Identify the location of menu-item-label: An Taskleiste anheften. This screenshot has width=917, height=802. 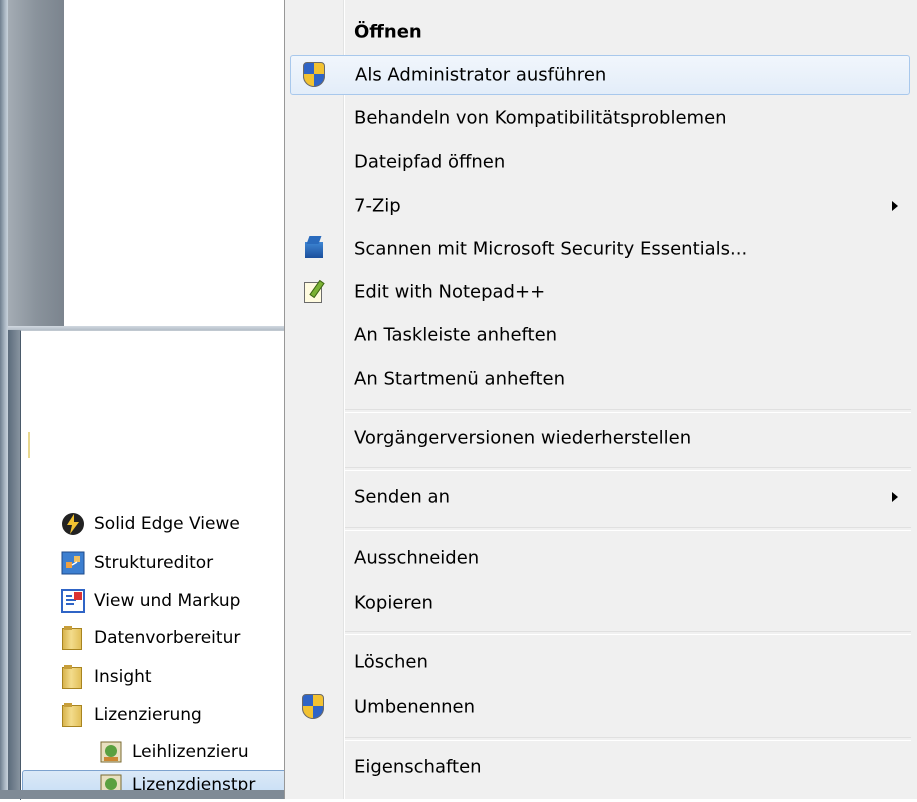
(456, 335).